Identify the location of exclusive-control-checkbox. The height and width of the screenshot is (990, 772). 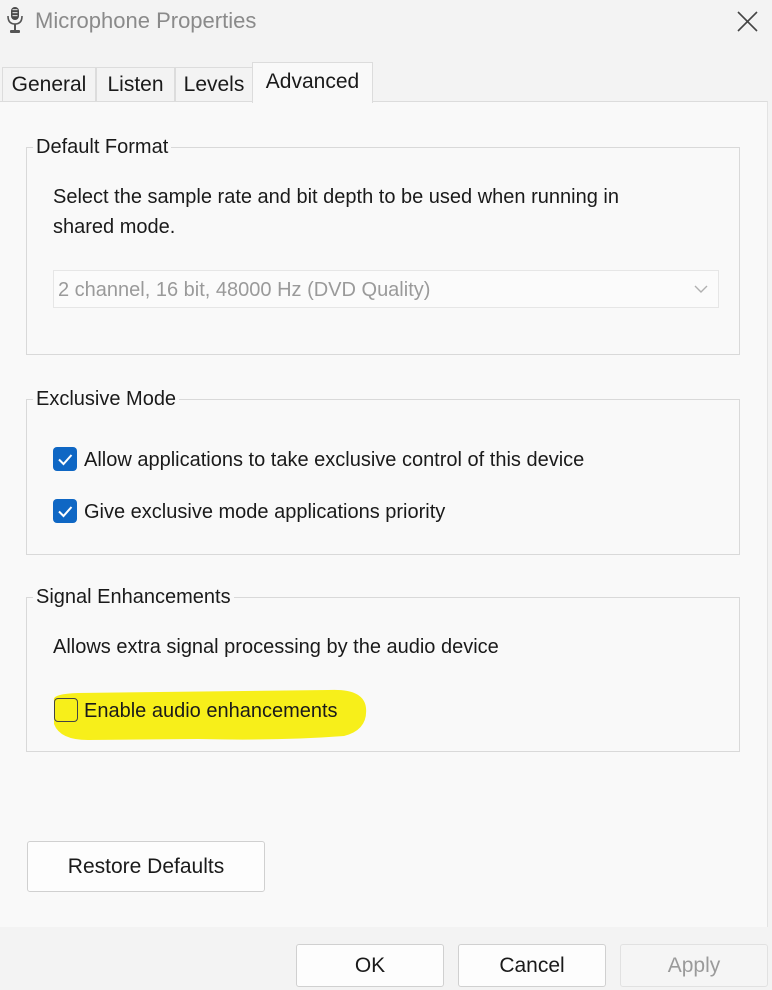
(65, 459).